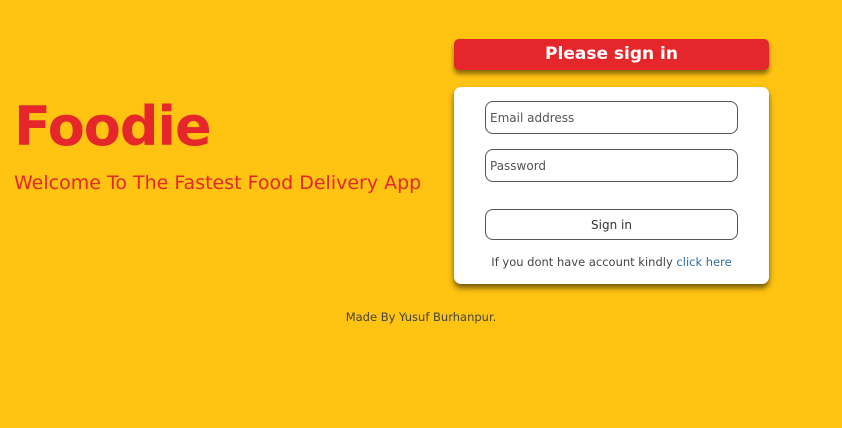  What do you see at coordinates (218, 183) in the screenshot?
I see `brand-tagline: Welcome To The Fastest Food Delivery App` at bounding box center [218, 183].